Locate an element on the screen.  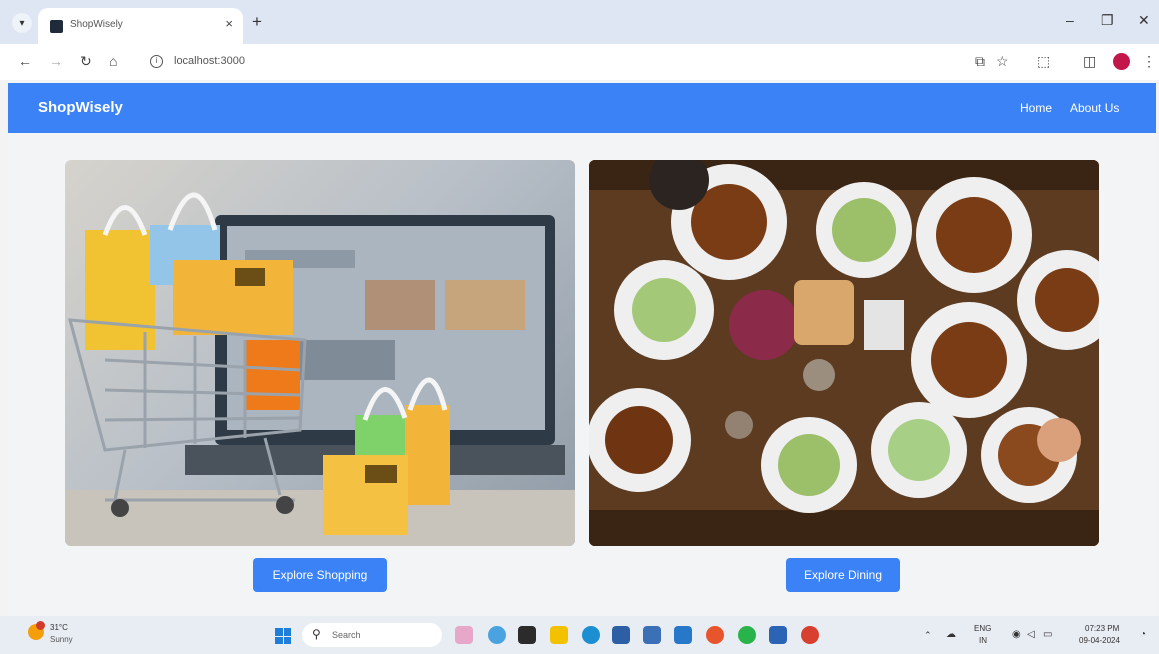
search-icon: ⚲ is located at coordinates (316, 634).